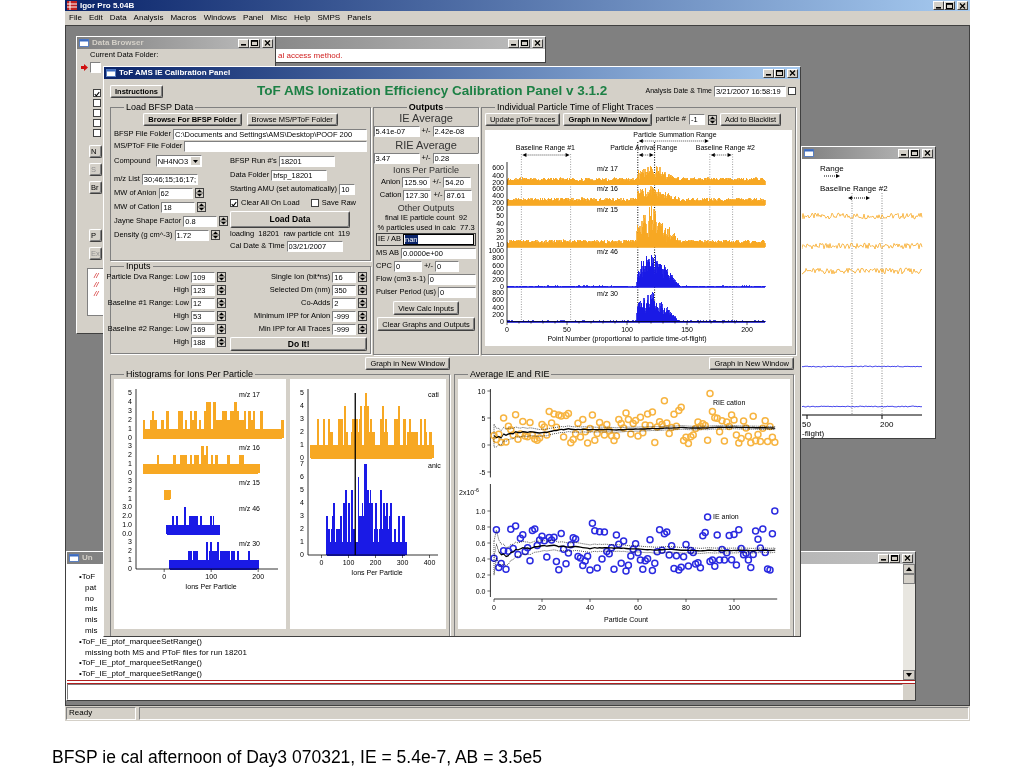 This screenshot has height=768, width=1024. What do you see at coordinates (426, 107) in the screenshot?
I see `group-title: Outputs` at bounding box center [426, 107].